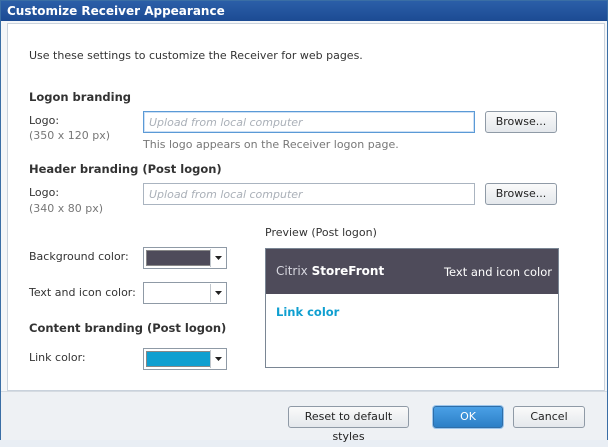 This screenshot has height=447, width=608. I want to click on header-logo-size: (340 x 80 px), so click(66, 208).